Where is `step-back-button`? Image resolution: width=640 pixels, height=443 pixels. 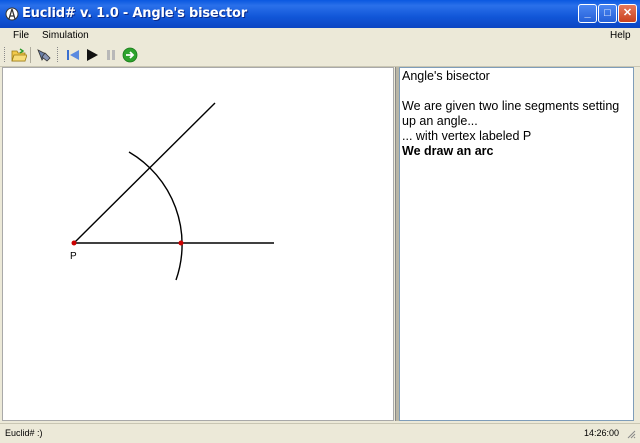
step-back-button is located at coordinates (72, 55).